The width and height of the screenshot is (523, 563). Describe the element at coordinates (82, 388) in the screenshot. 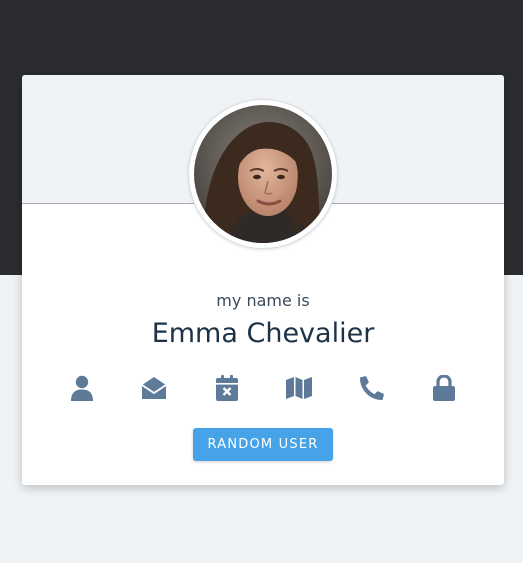

I see `user-icon` at that location.